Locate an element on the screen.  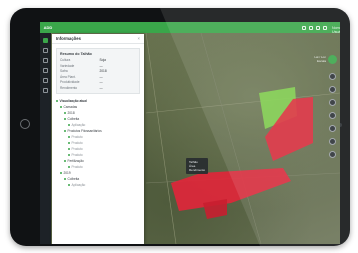
zoom-in-icon is located at coordinates (332, 76).